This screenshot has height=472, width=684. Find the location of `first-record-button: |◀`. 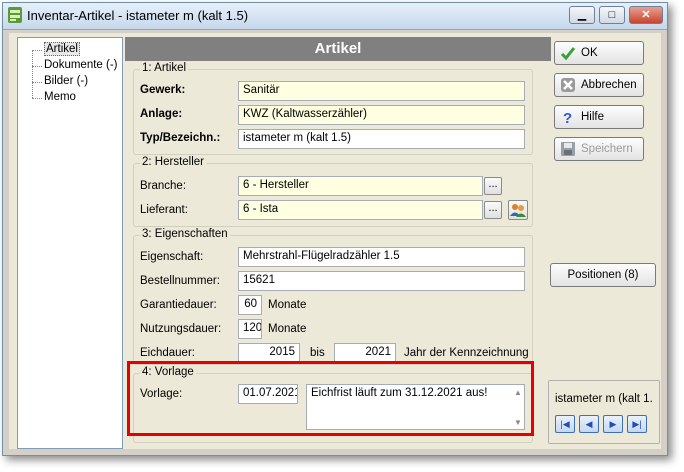

first-record-button: |◀ is located at coordinates (565, 424).